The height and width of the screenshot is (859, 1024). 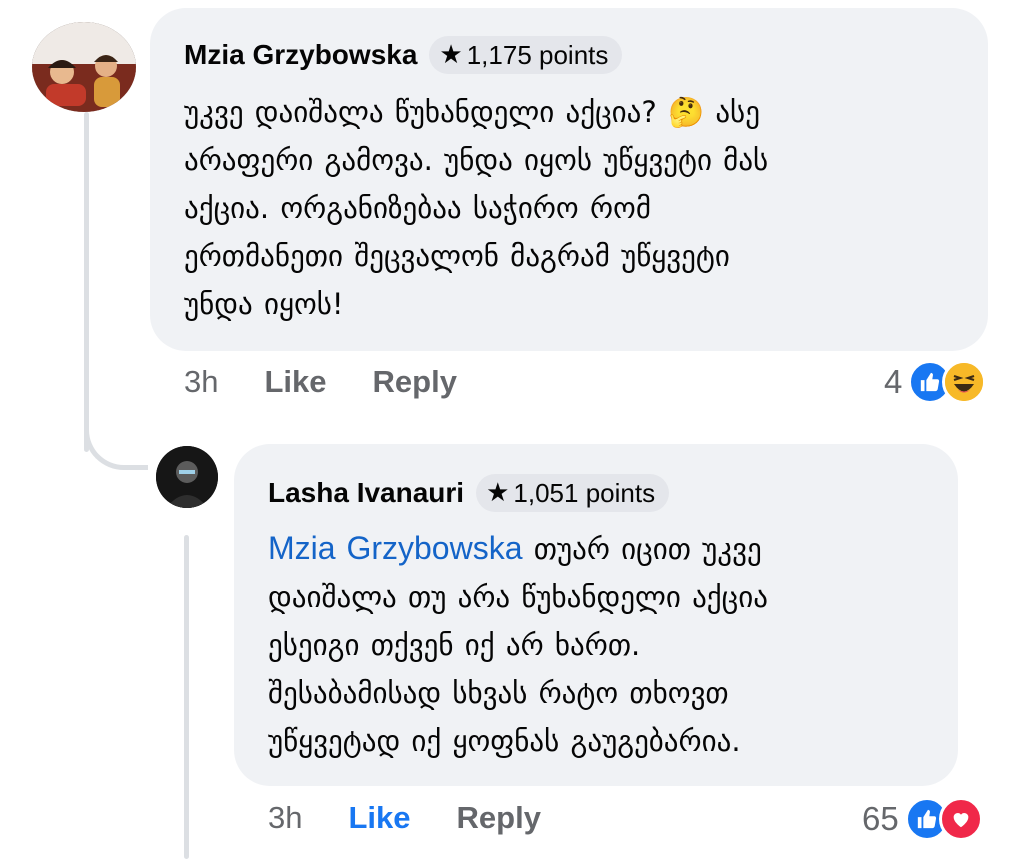 I want to click on comment-line: Mzia Grzybowska თუარ იცით უკვე, so click(x=598, y=548).